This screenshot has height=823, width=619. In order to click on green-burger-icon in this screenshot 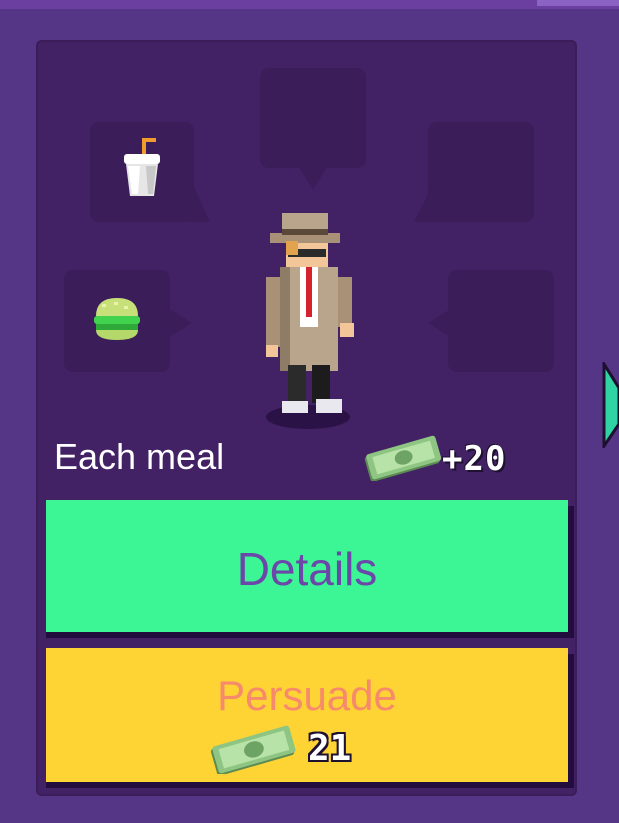, I will do `click(117, 319)`.